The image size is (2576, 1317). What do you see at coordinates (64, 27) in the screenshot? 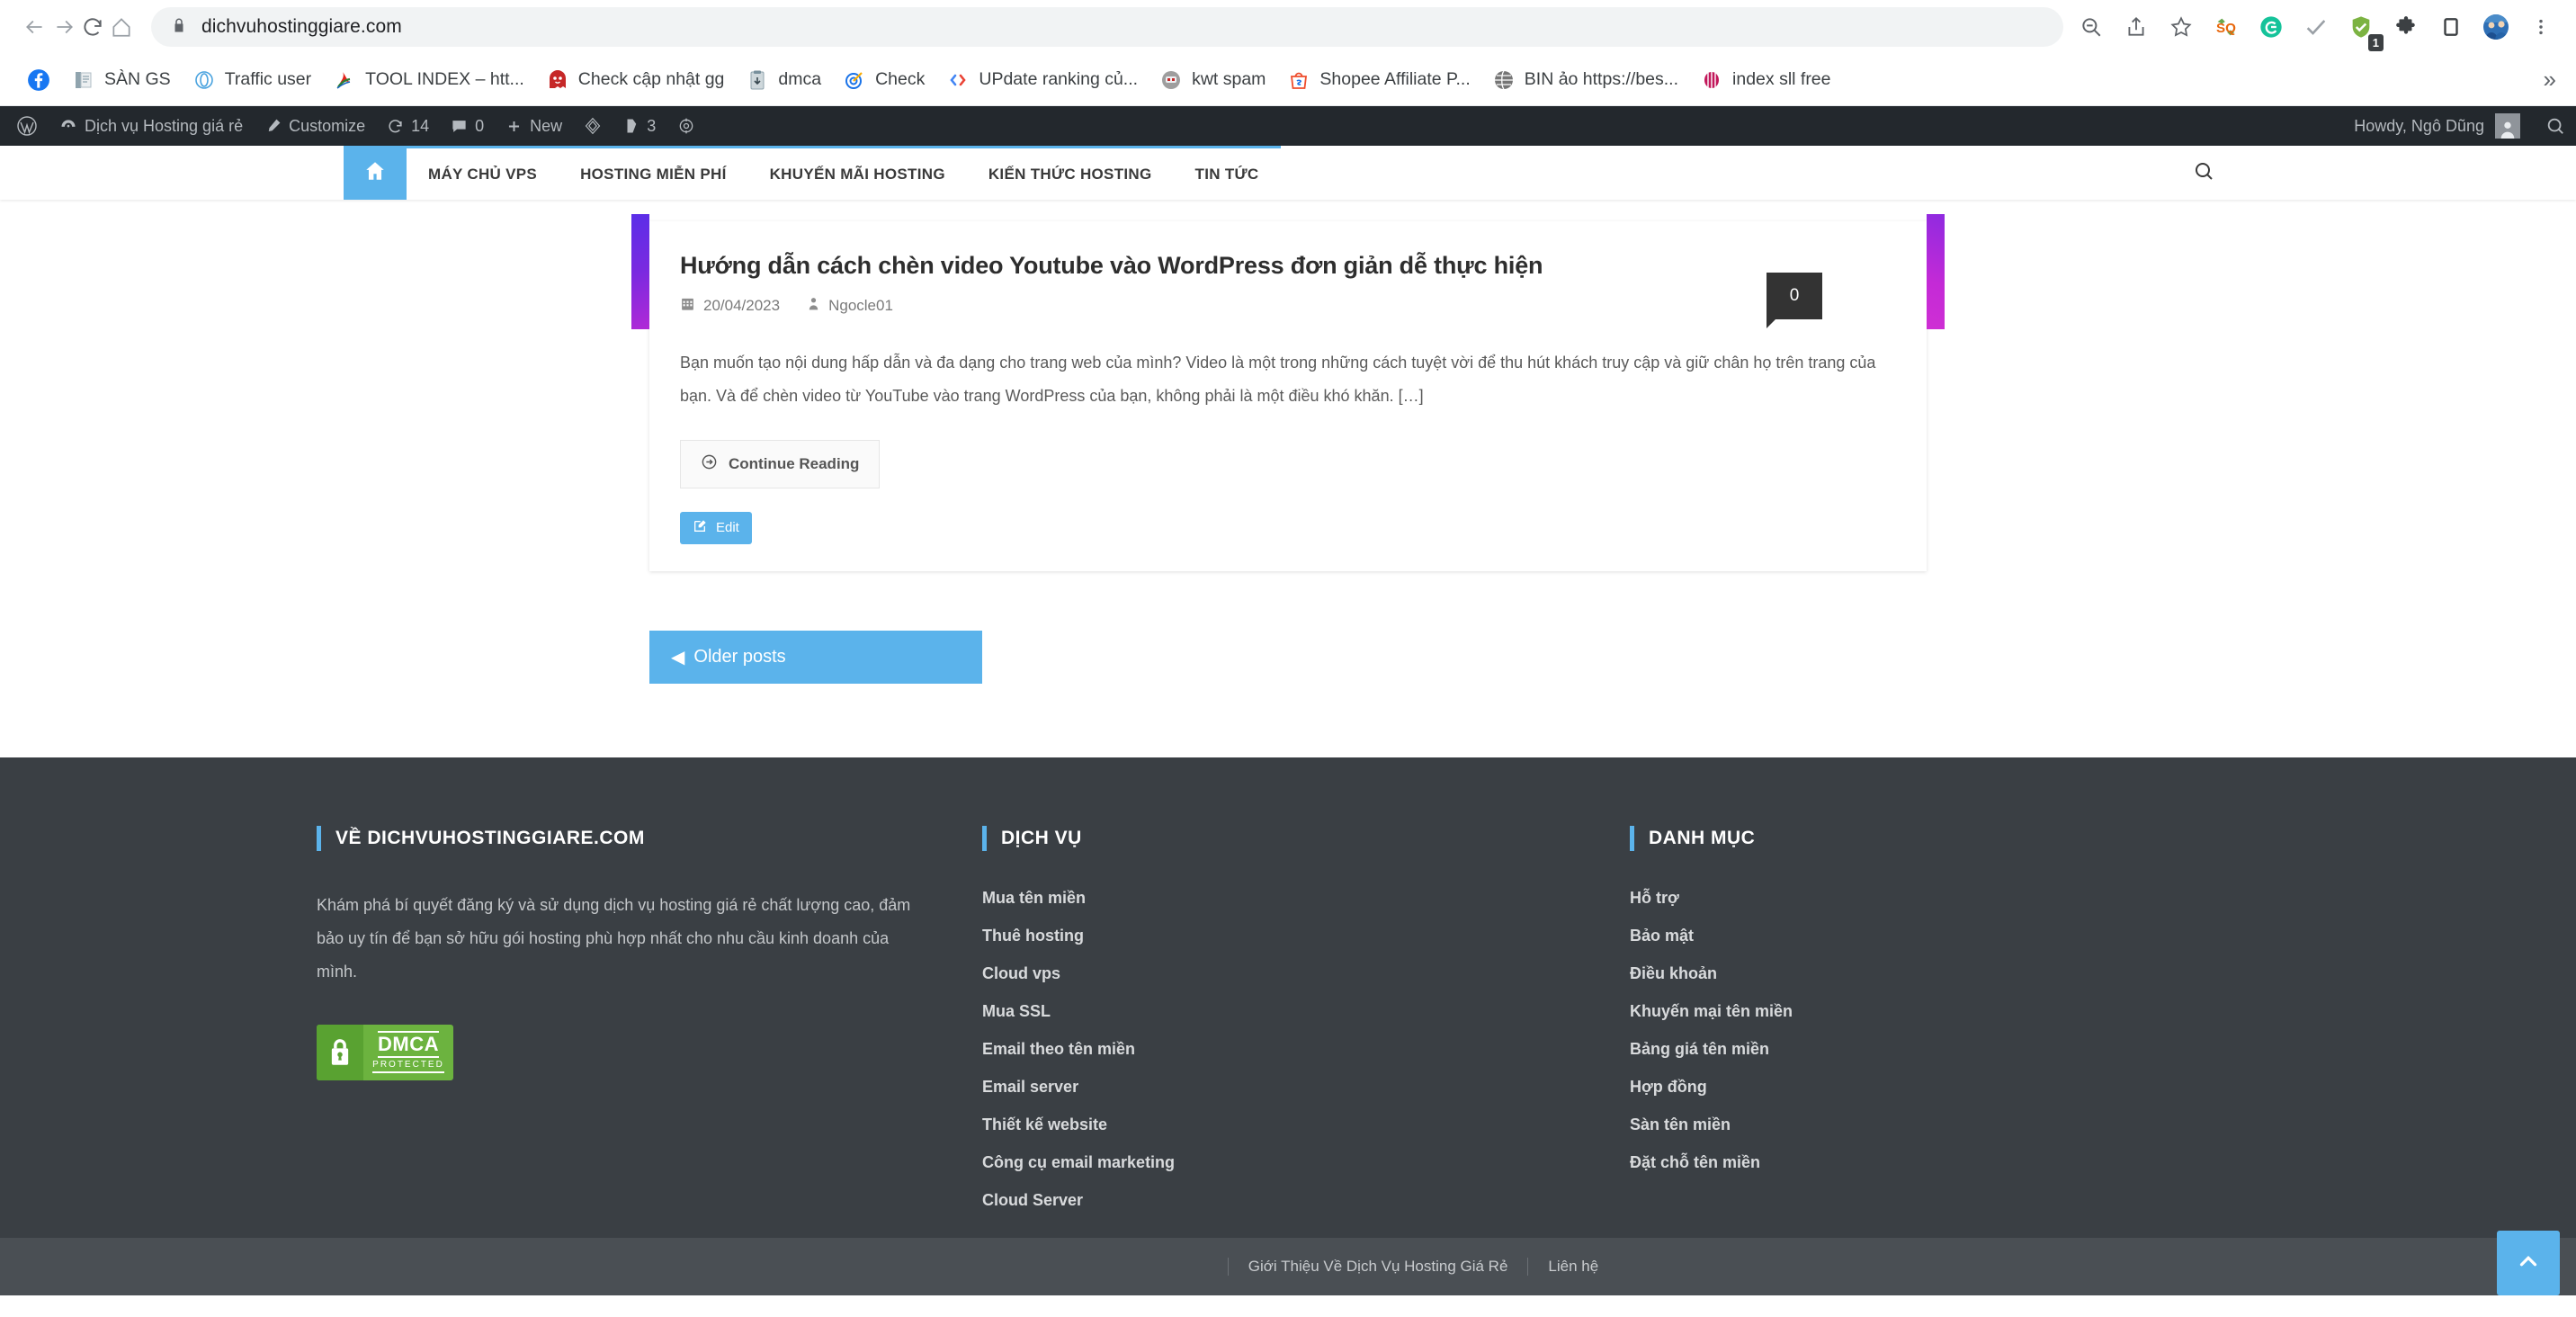
I see `forward-button` at bounding box center [64, 27].